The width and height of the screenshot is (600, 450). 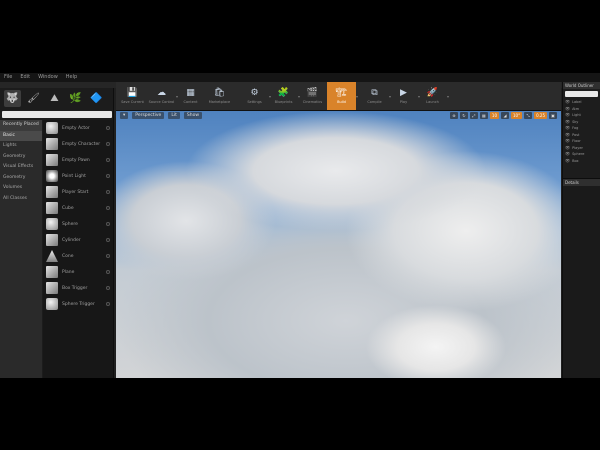 I want to click on menu-item-file: File, so click(x=8, y=77).